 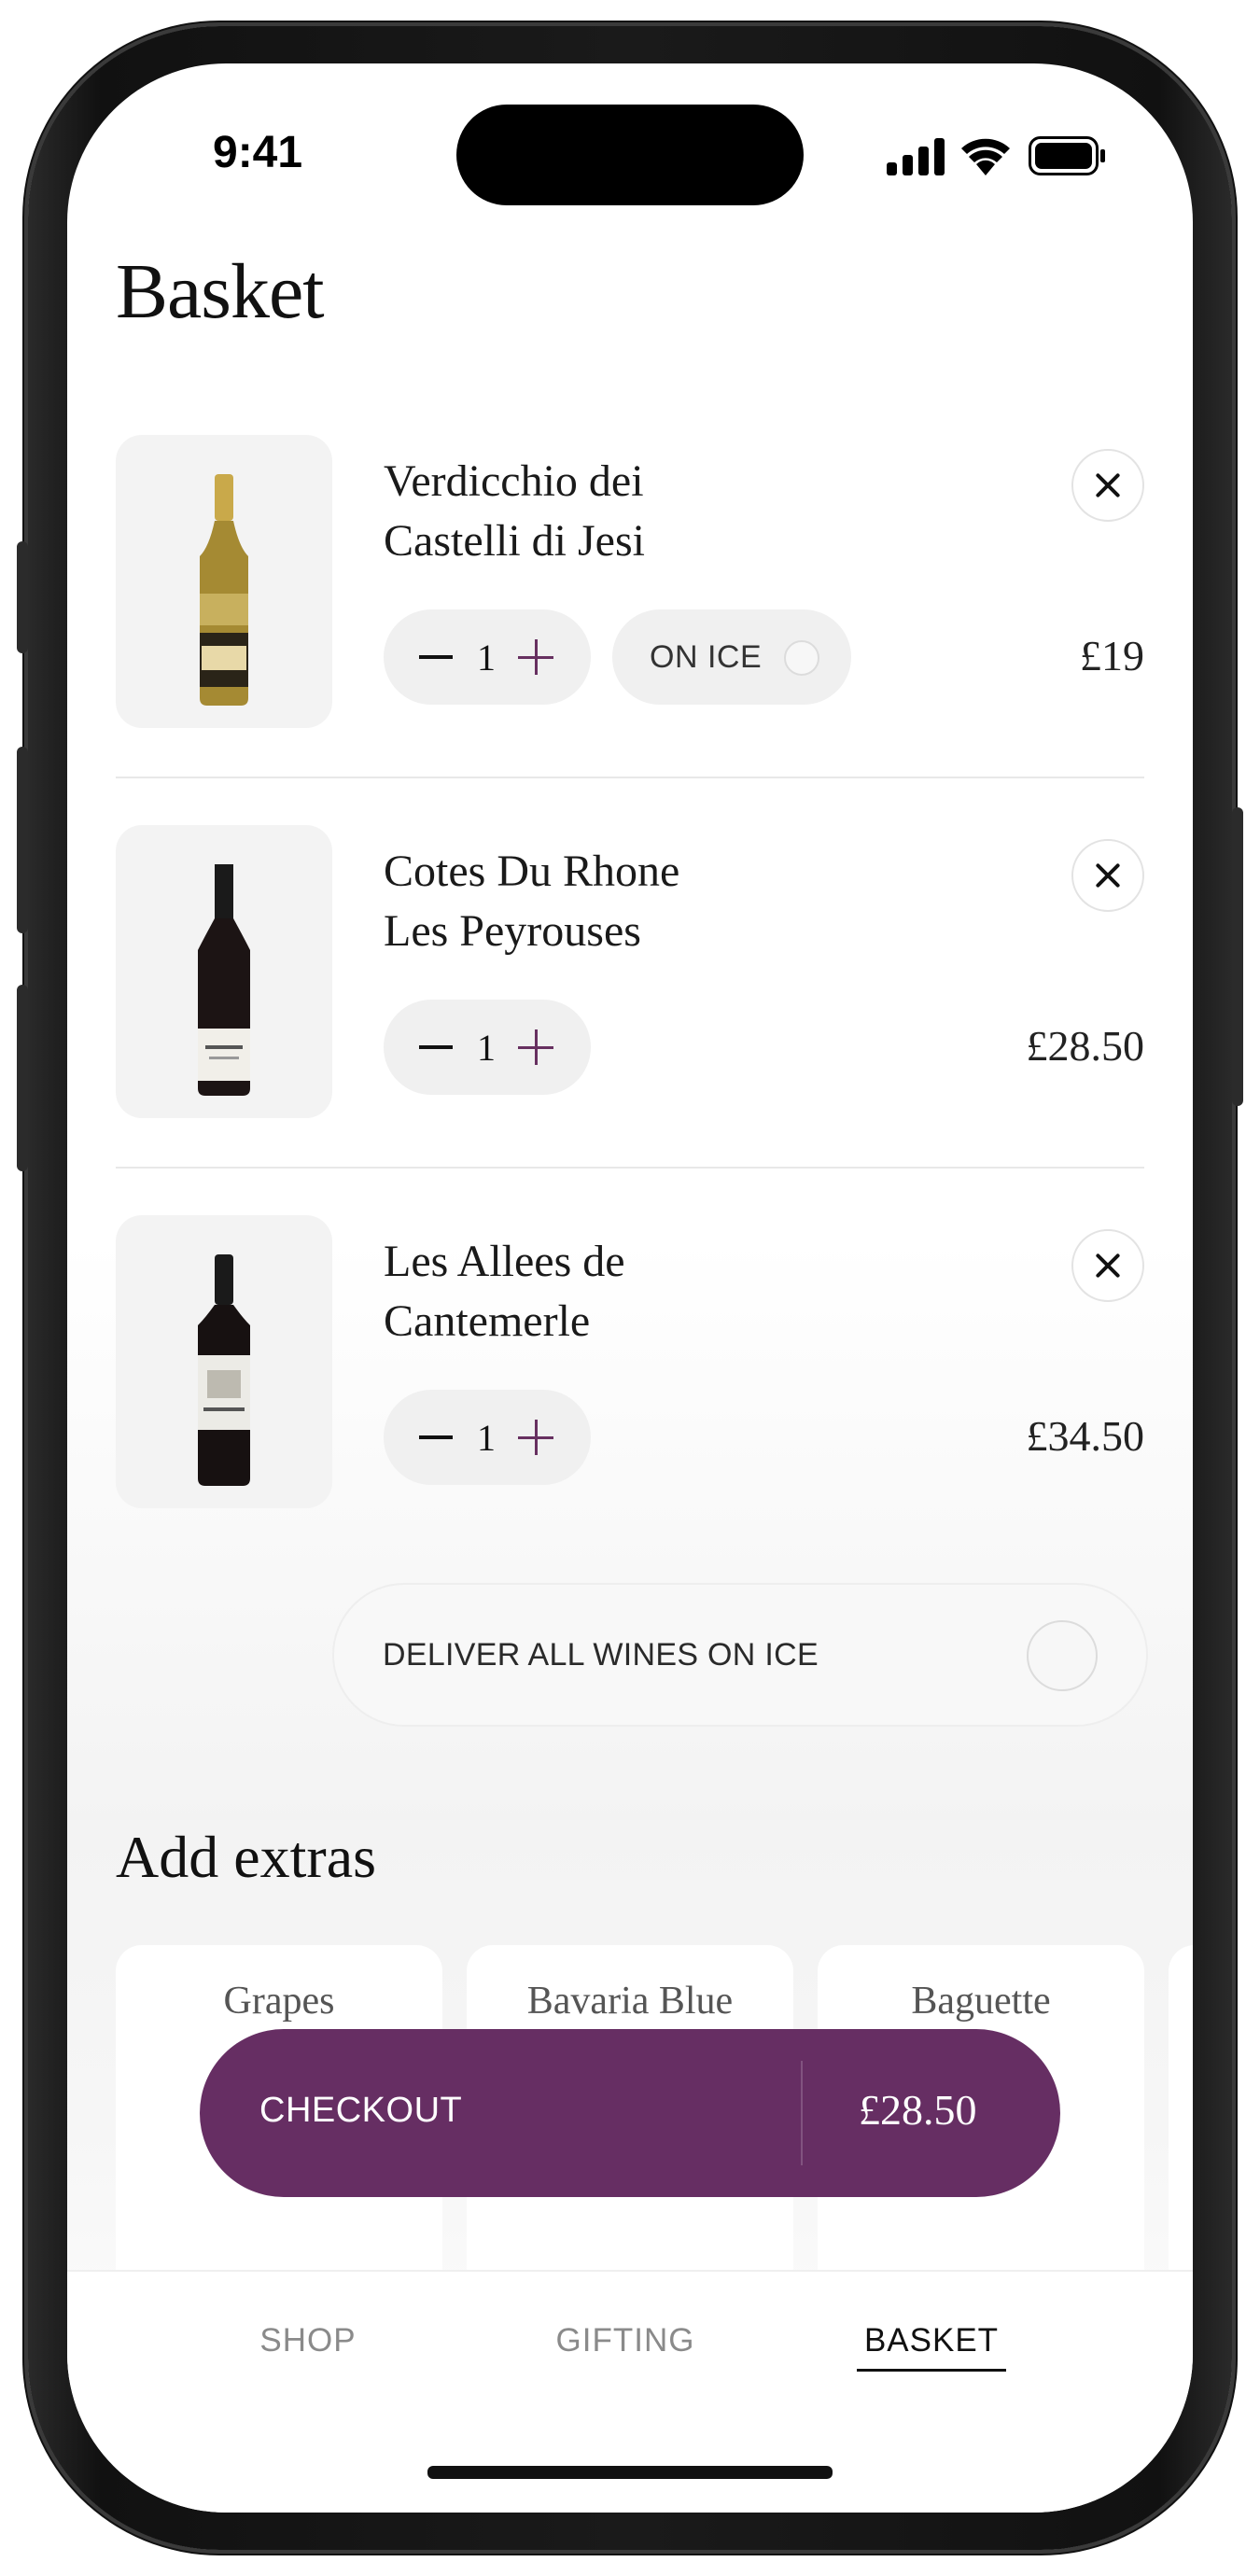 I want to click on item-name-line2: Les Peyrouses, so click(x=512, y=931).